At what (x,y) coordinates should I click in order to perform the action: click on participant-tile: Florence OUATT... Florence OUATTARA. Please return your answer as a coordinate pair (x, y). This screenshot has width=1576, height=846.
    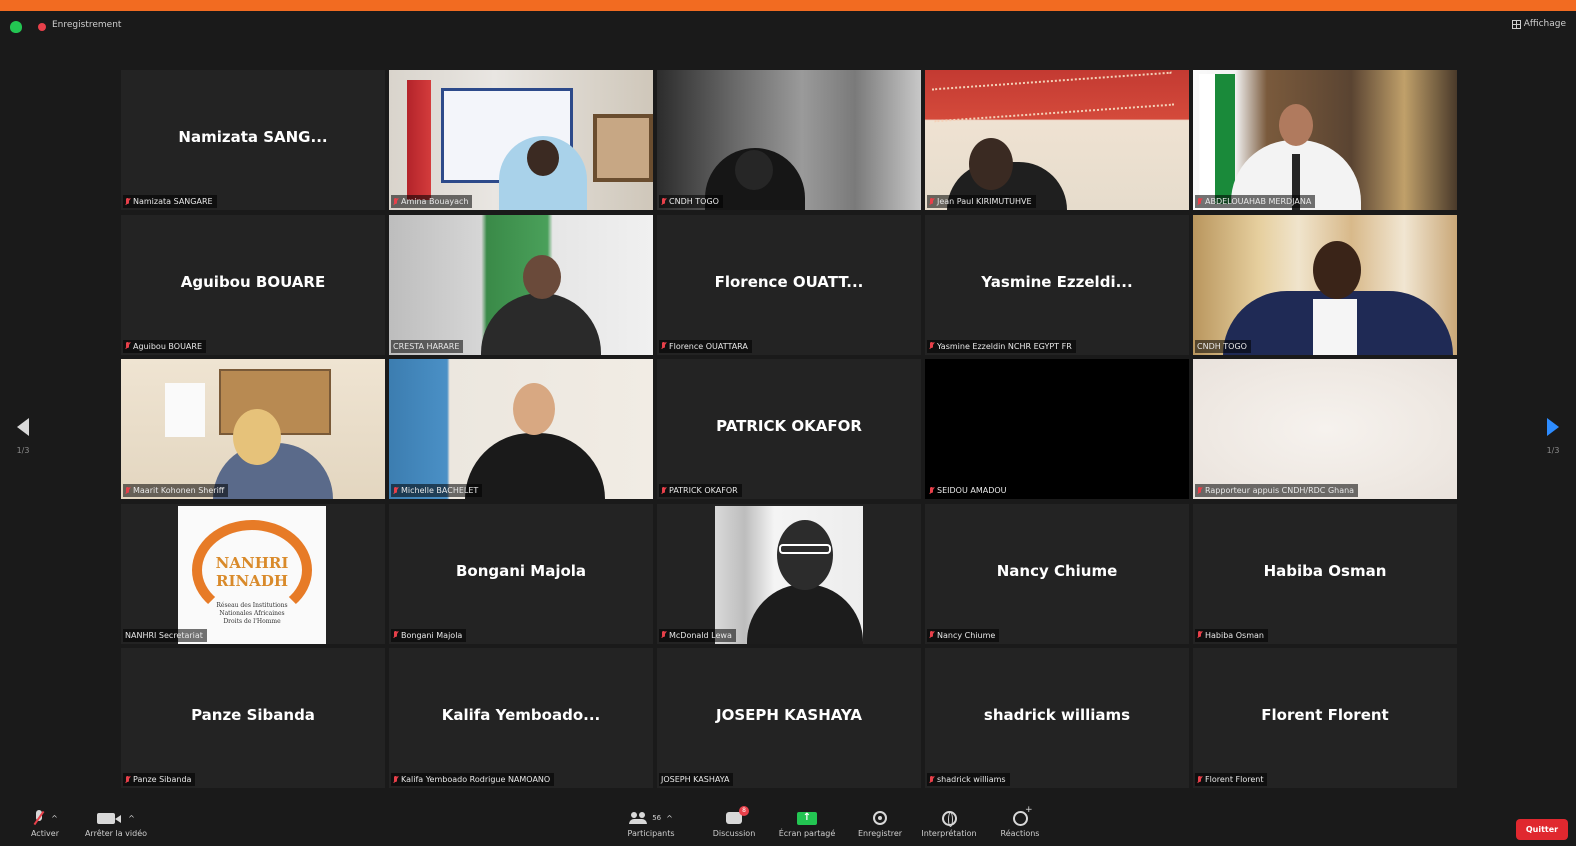
    Looking at the image, I should click on (789, 284).